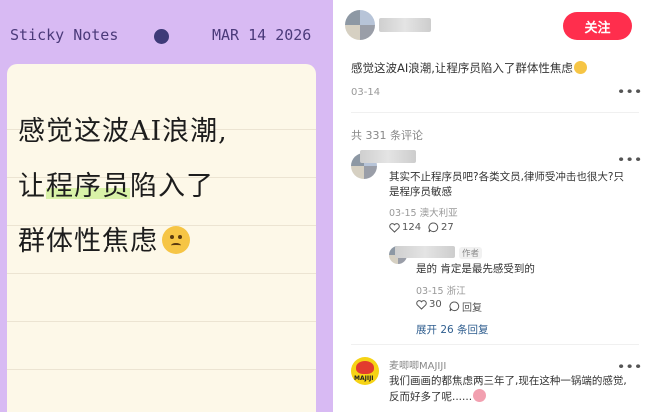 This screenshot has width=650, height=412. Describe the element at coordinates (364, 378) in the screenshot. I see `avatar-label: MAJIJI` at that location.